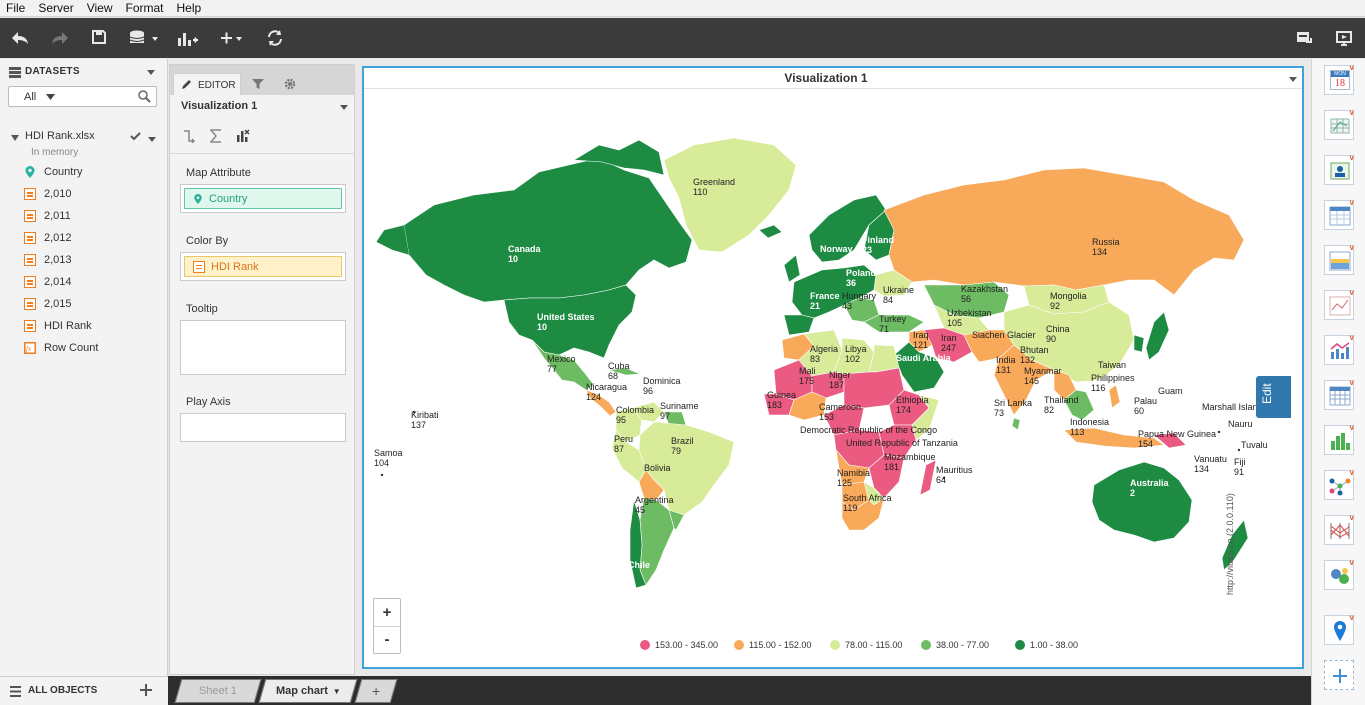 The height and width of the screenshot is (705, 1365). What do you see at coordinates (866, 645) in the screenshot?
I see `legend-item: 78.00 - 115.00` at bounding box center [866, 645].